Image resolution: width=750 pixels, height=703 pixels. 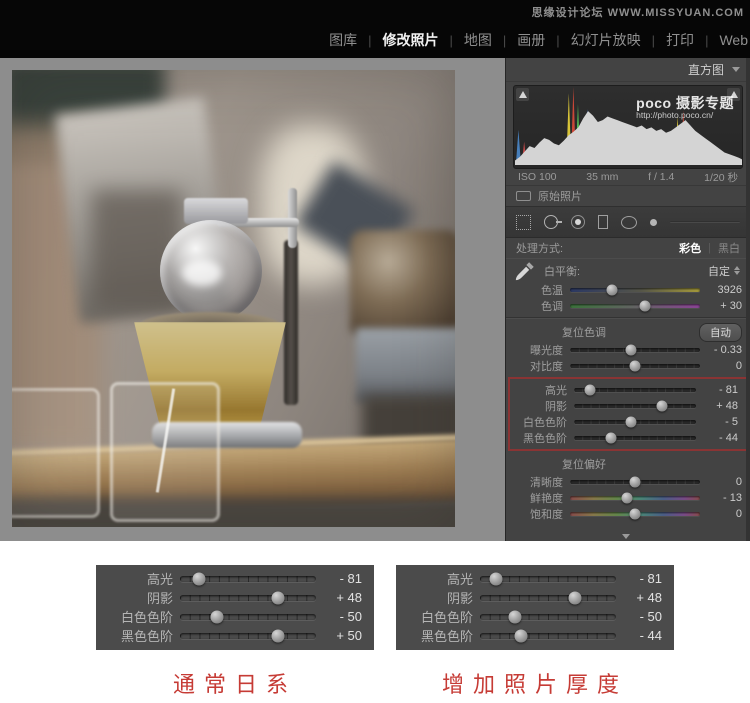 What do you see at coordinates (719, 271) in the screenshot?
I see `white-balance-preset-value: 自定` at bounding box center [719, 271].